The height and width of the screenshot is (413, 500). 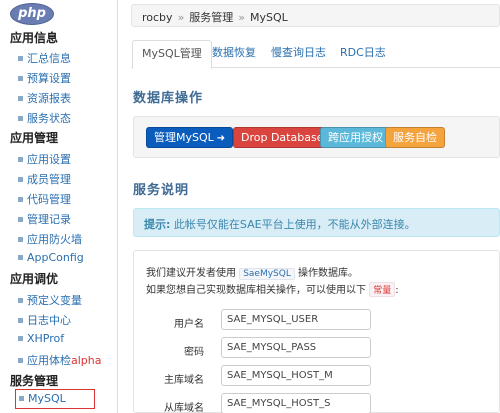 I want to click on tab-slow-query-log: 慢查询日志, so click(x=298, y=54).